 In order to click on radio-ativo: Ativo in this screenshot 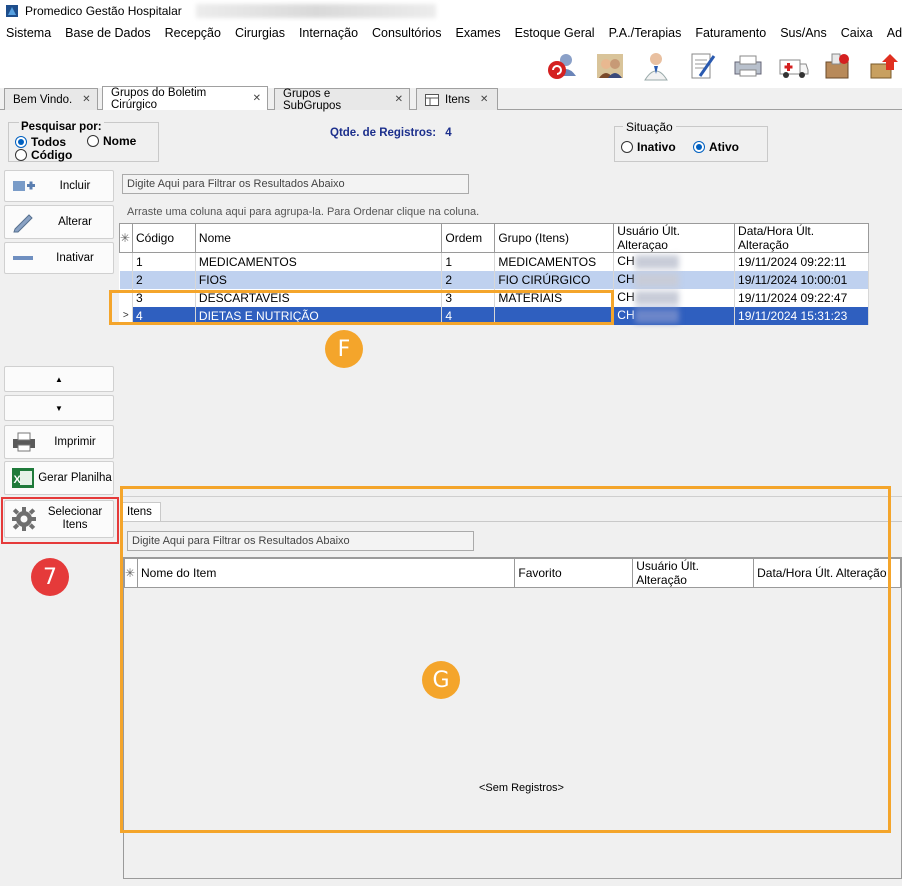, I will do `click(716, 147)`.